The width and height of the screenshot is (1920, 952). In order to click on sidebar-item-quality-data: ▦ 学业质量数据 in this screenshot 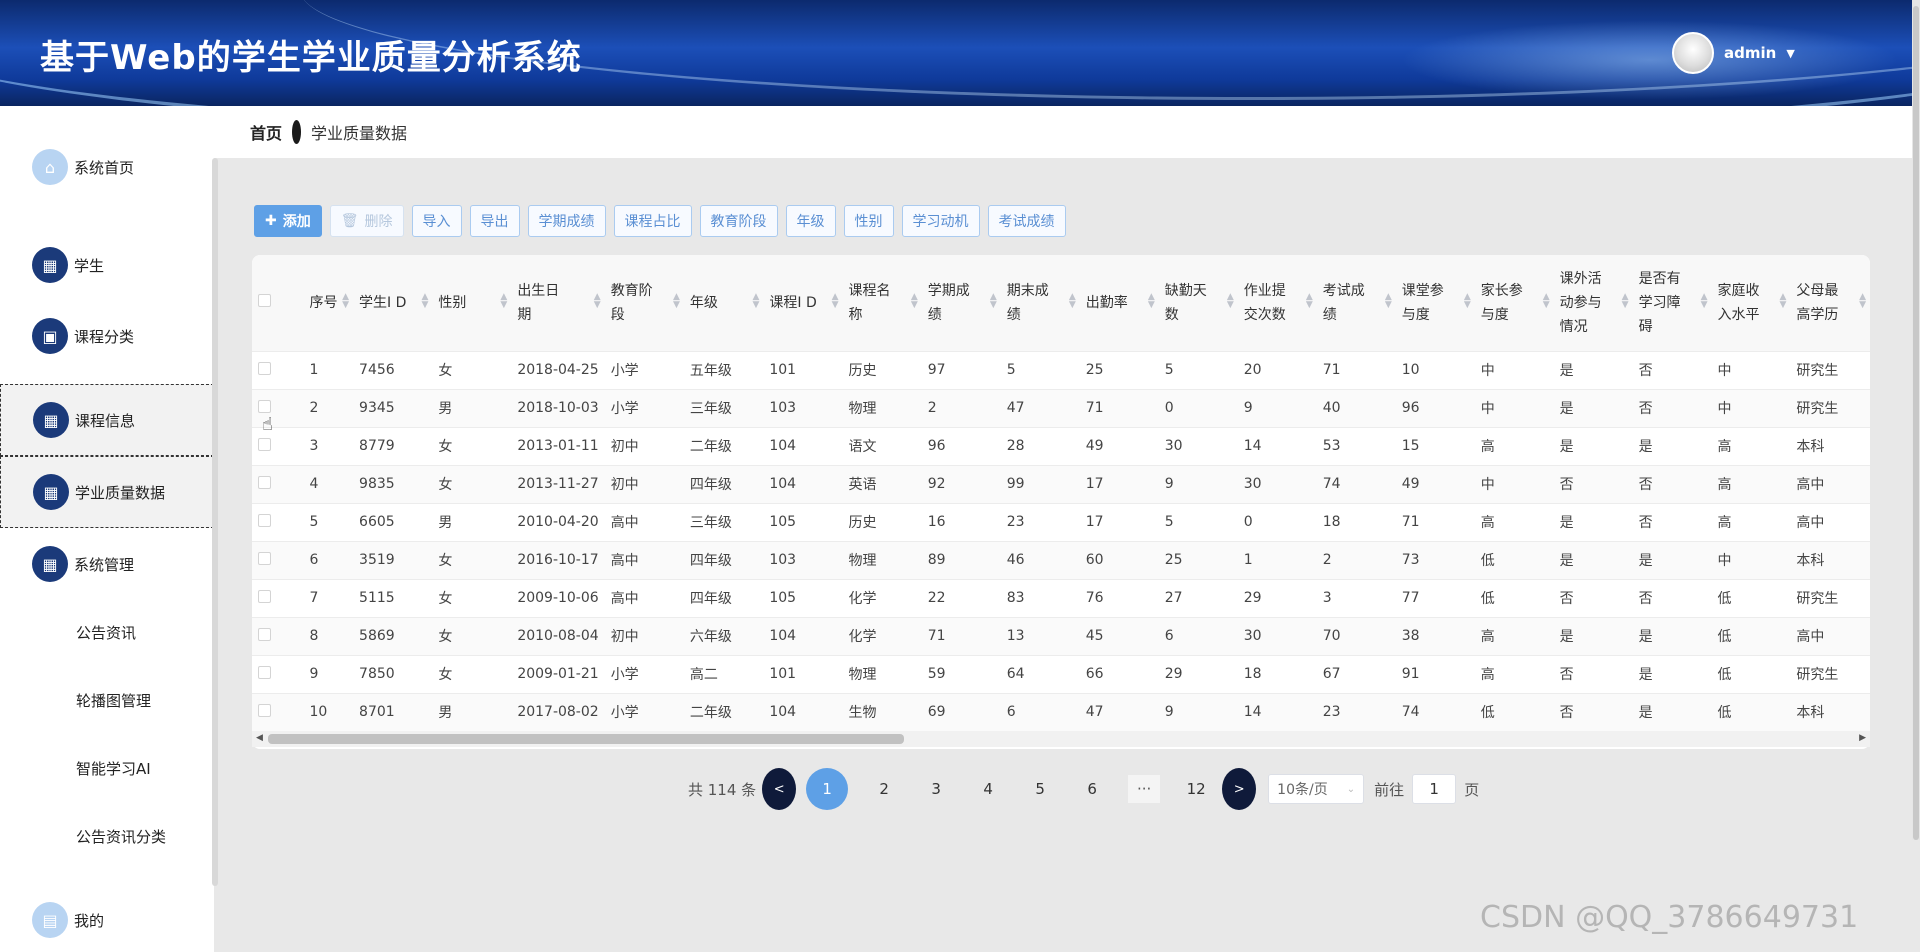, I will do `click(107, 492)`.